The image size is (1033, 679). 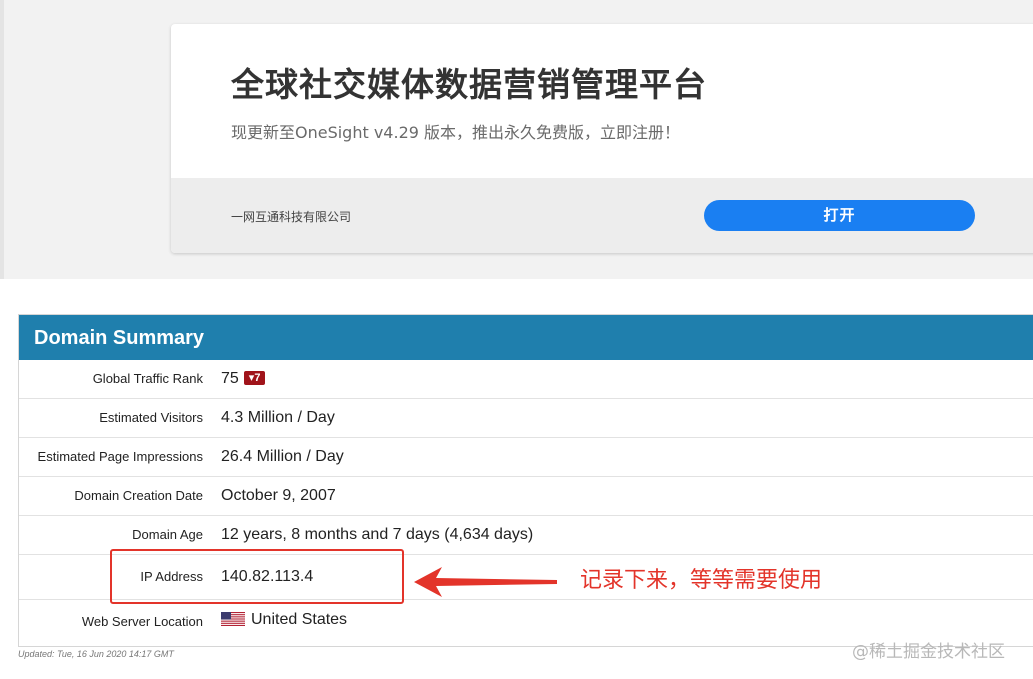 What do you see at coordinates (469, 84) in the screenshot?
I see `ad-title: 全球社交媒体数据营销管理平台` at bounding box center [469, 84].